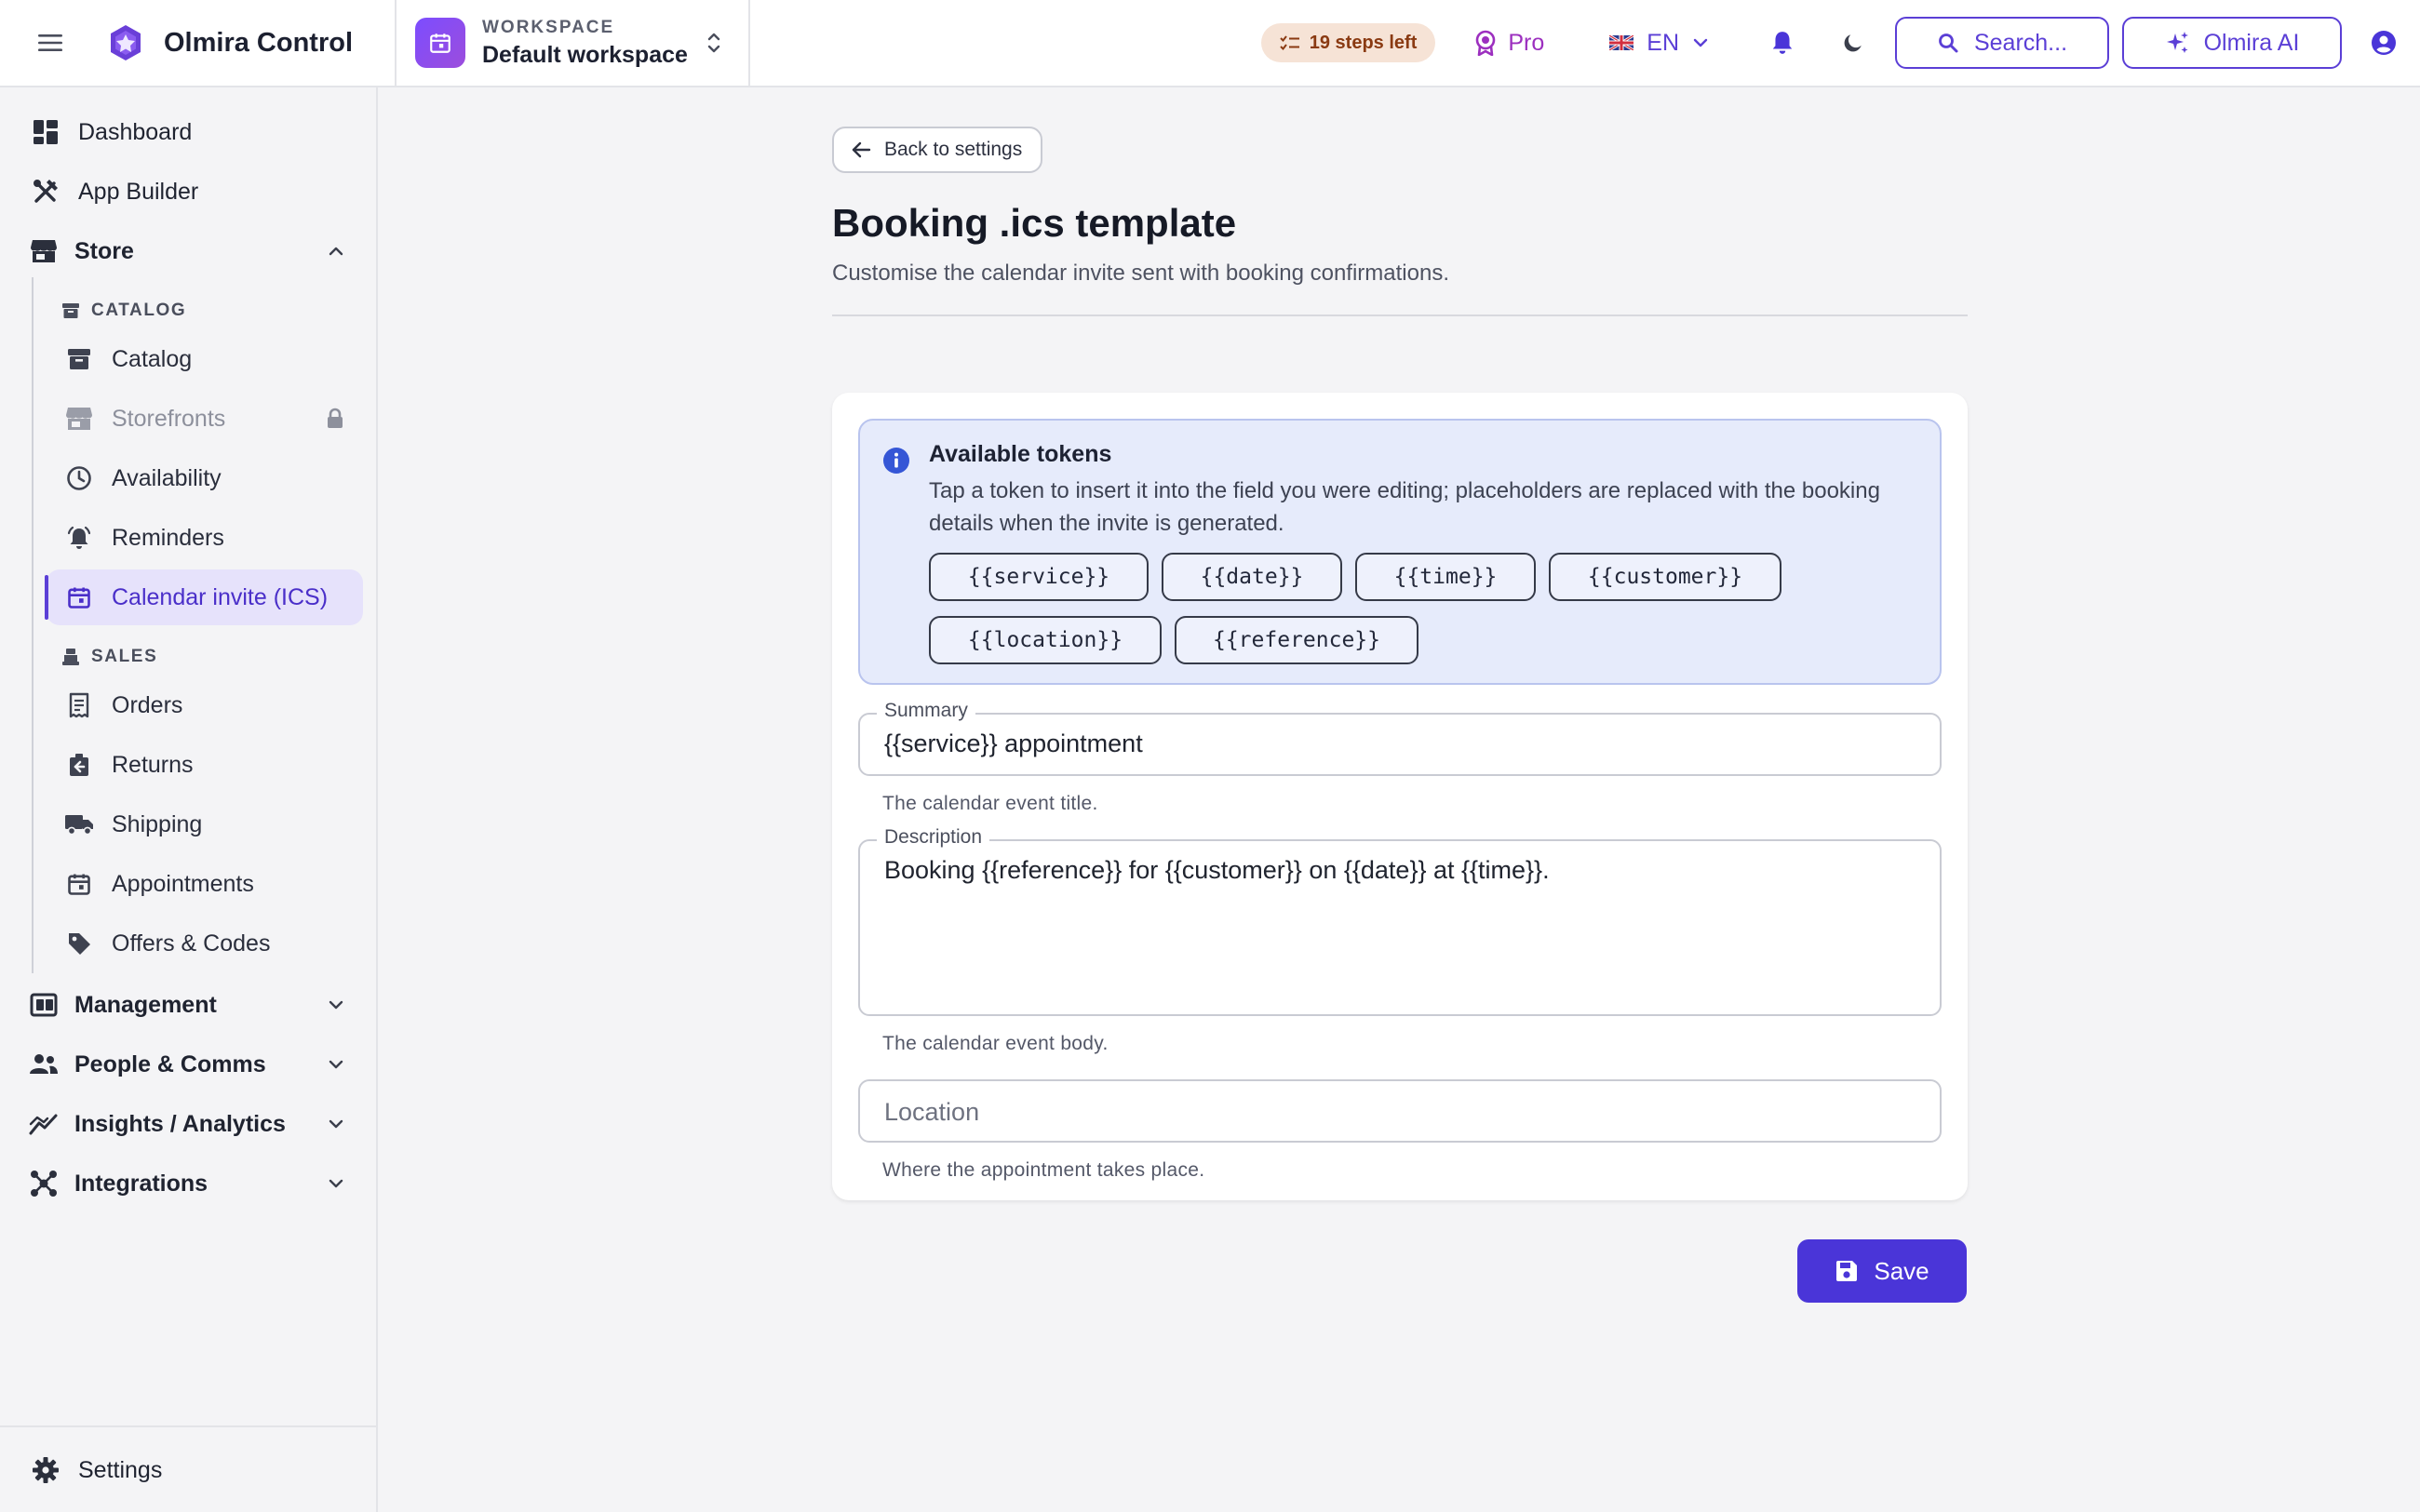  What do you see at coordinates (1045, 640) in the screenshot?
I see `token-location: {{location}}` at bounding box center [1045, 640].